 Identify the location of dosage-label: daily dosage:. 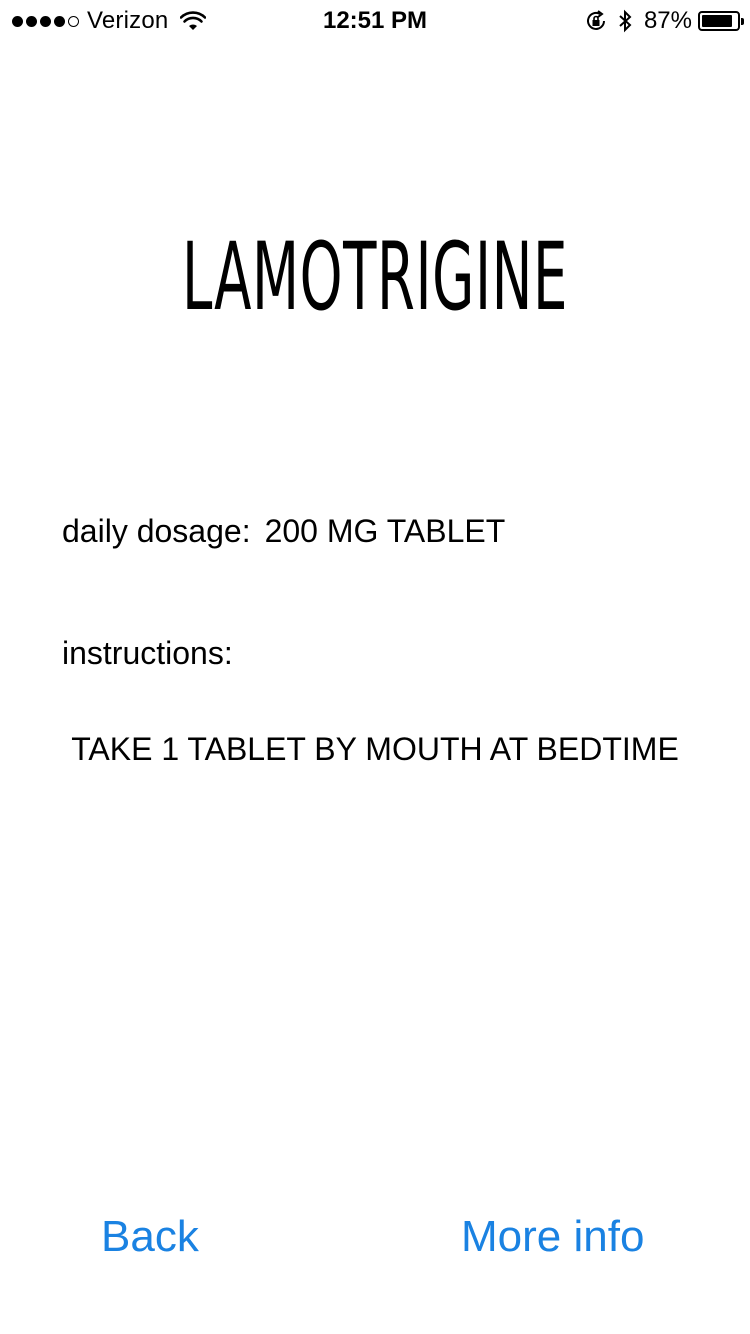
(156, 531).